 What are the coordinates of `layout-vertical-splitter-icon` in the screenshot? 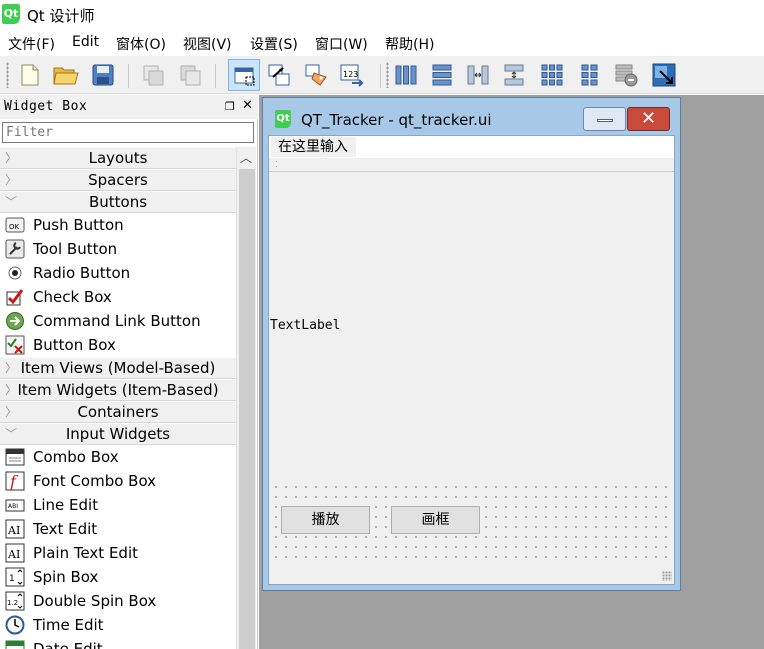 It's located at (514, 75).